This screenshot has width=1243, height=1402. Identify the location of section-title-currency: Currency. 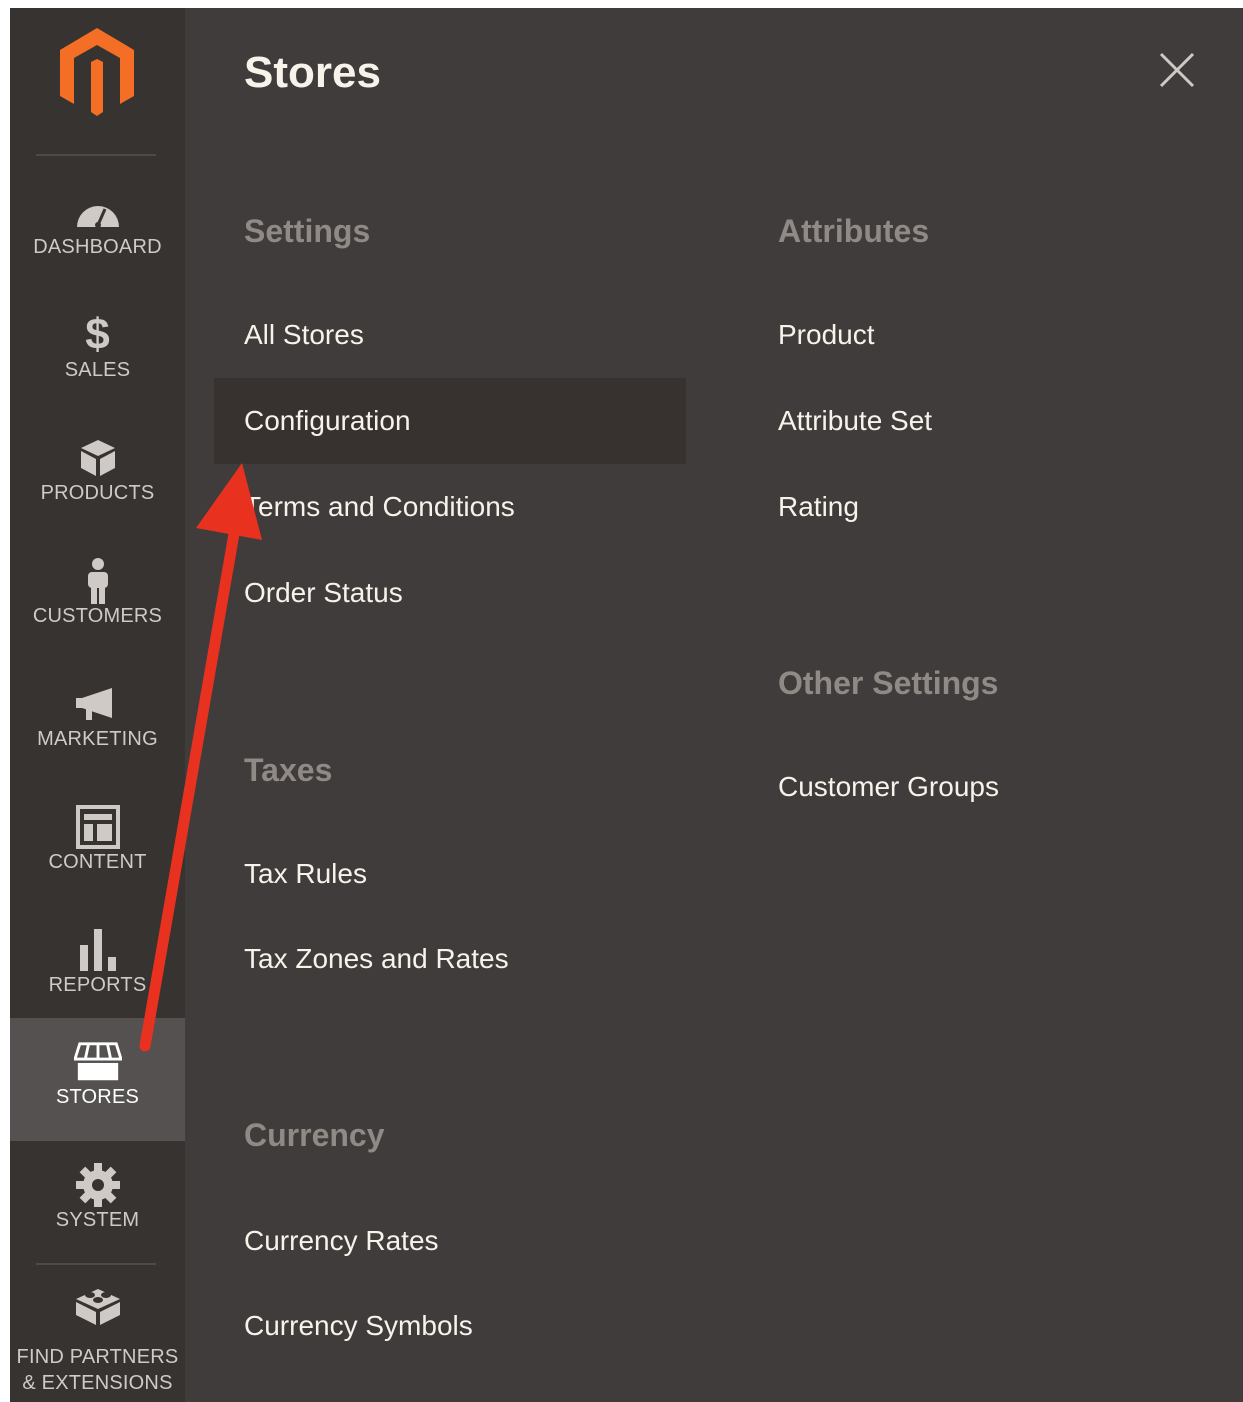
(314, 1135).